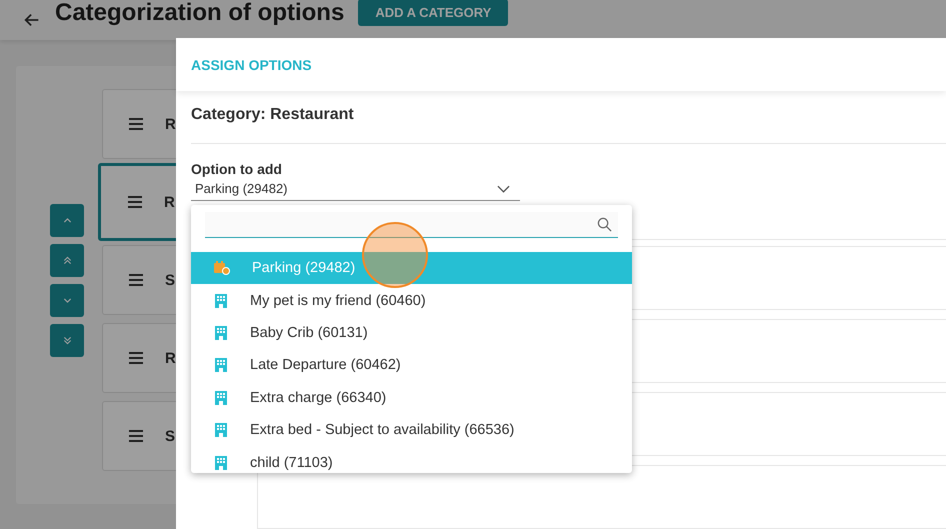 This screenshot has height=529, width=946. I want to click on dialog-title: ASSIGN OPTIONS, so click(251, 64).